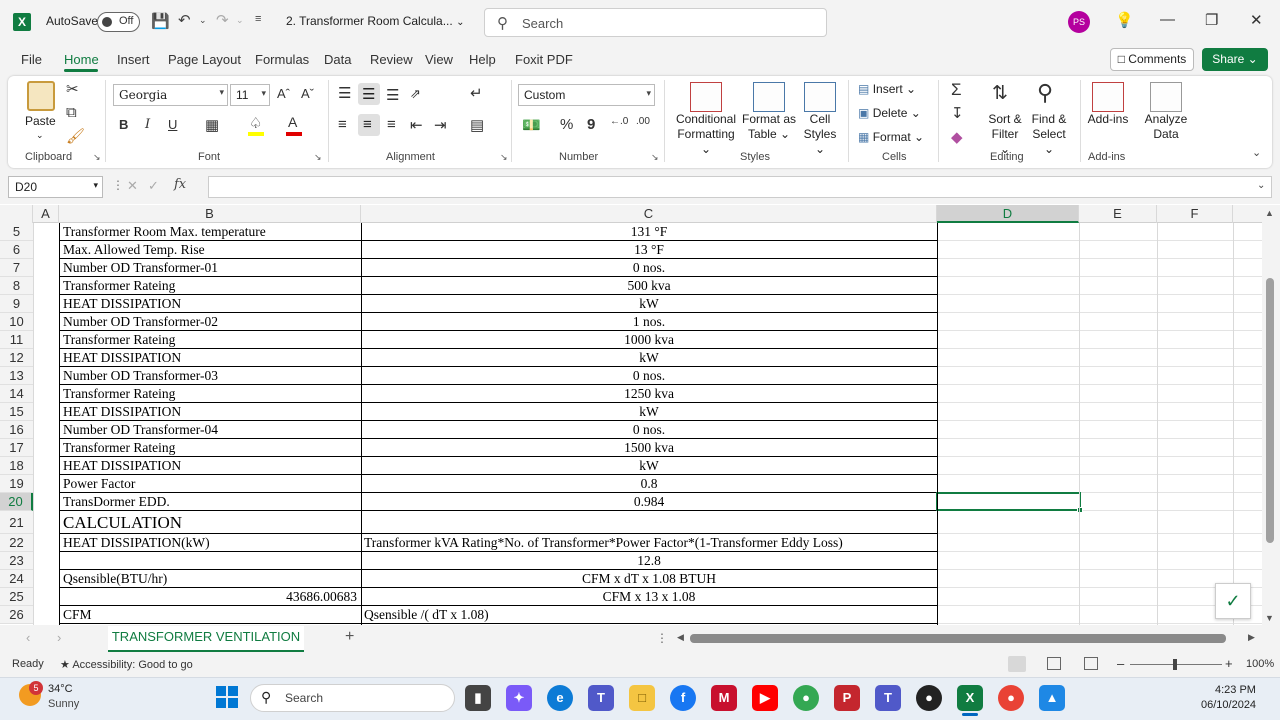  What do you see at coordinates (683, 698) in the screenshot?
I see `facebook-icon: f` at bounding box center [683, 698].